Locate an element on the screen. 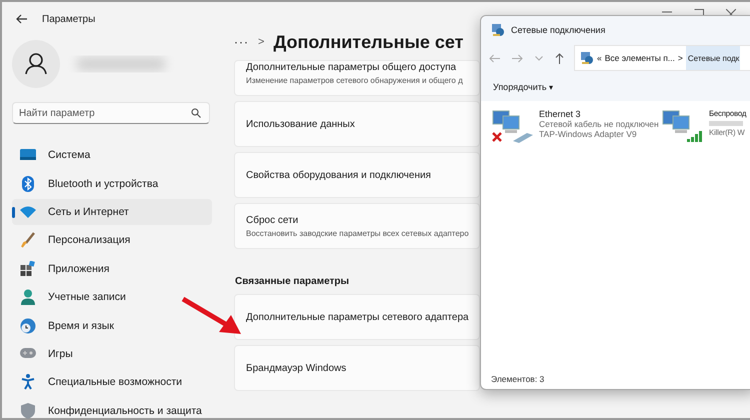 The image size is (750, 420). monitor-icon is located at coordinates (28, 155).